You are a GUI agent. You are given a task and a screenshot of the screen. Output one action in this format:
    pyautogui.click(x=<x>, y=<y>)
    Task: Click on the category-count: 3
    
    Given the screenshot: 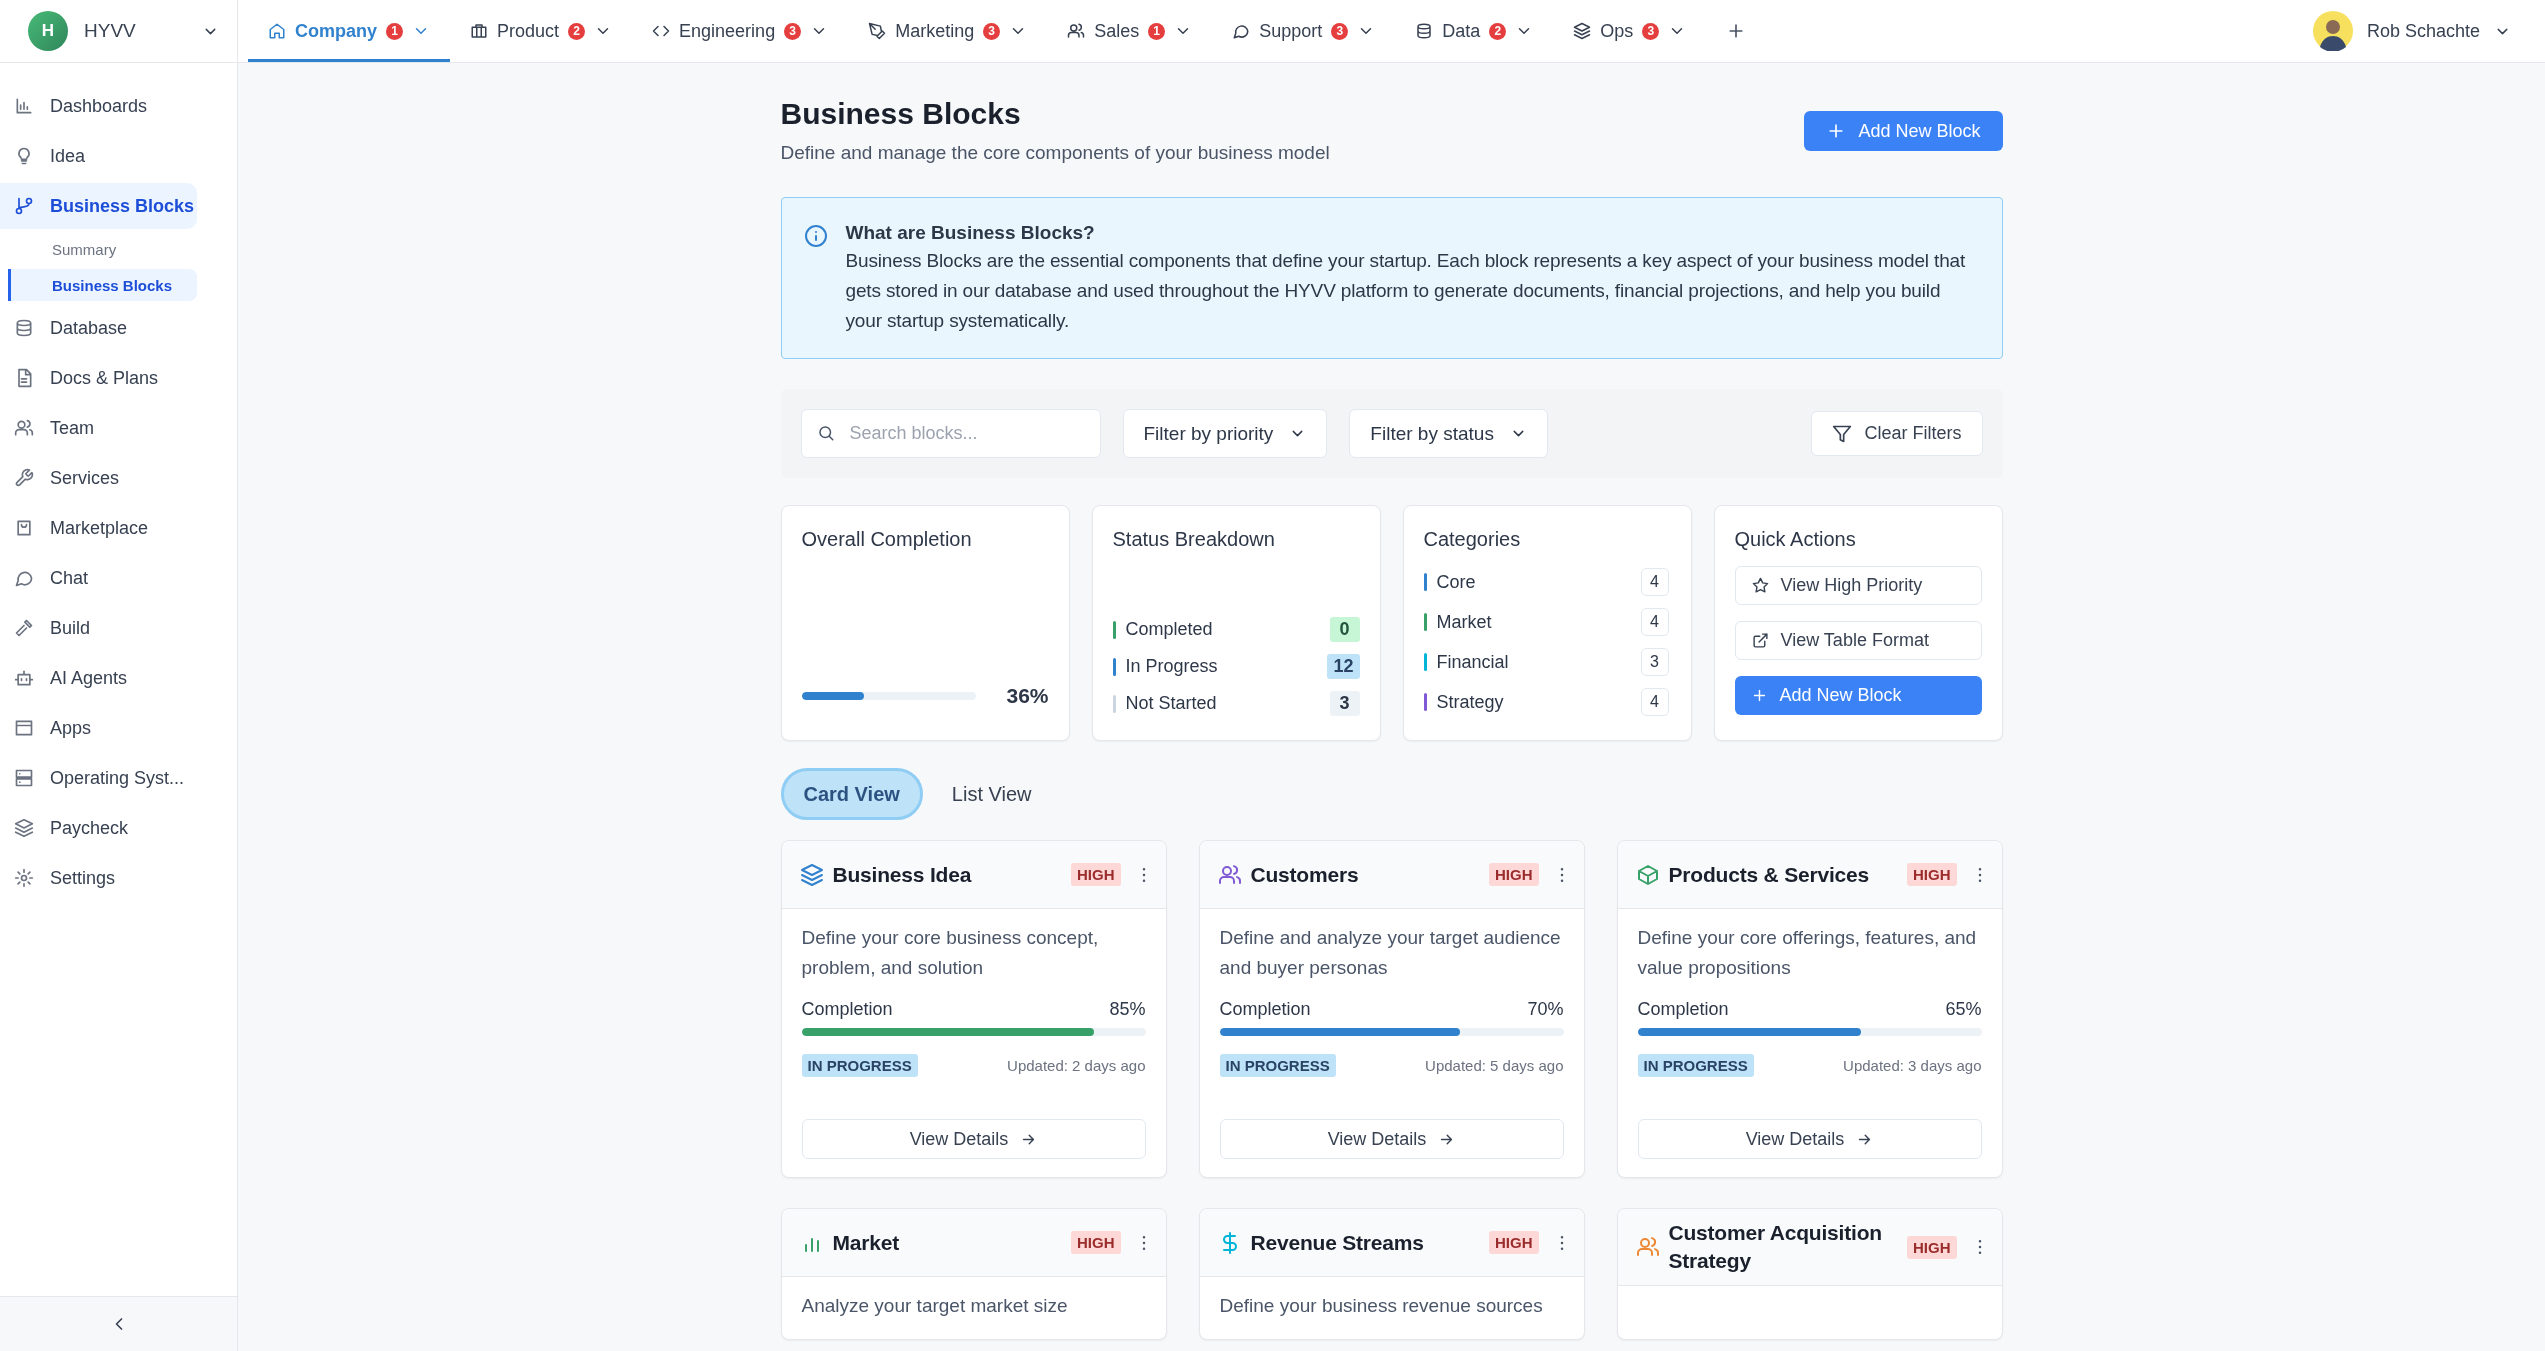 What is the action you would take?
    pyautogui.click(x=1654, y=662)
    